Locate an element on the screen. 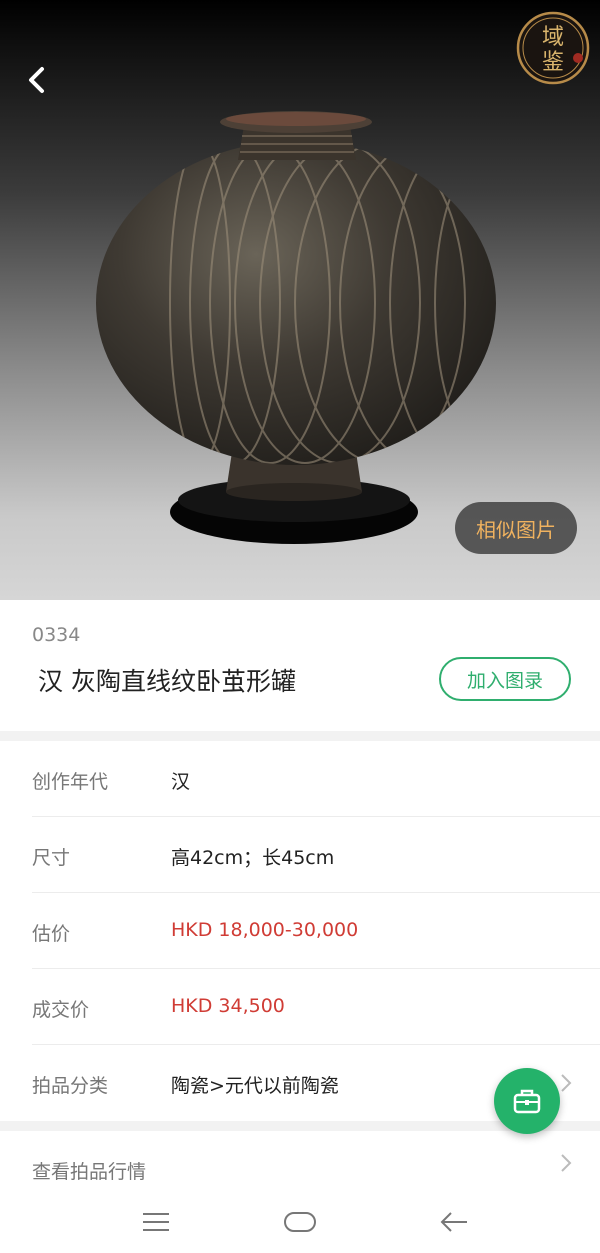 Image resolution: width=600 pixels, height=1253 pixels. view-market-label: 查看拍品行情 is located at coordinates (89, 1172).